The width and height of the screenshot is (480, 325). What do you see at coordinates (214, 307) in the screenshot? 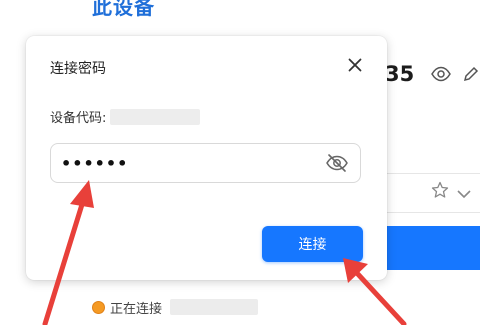
I see `redacted-device-name` at bounding box center [214, 307].